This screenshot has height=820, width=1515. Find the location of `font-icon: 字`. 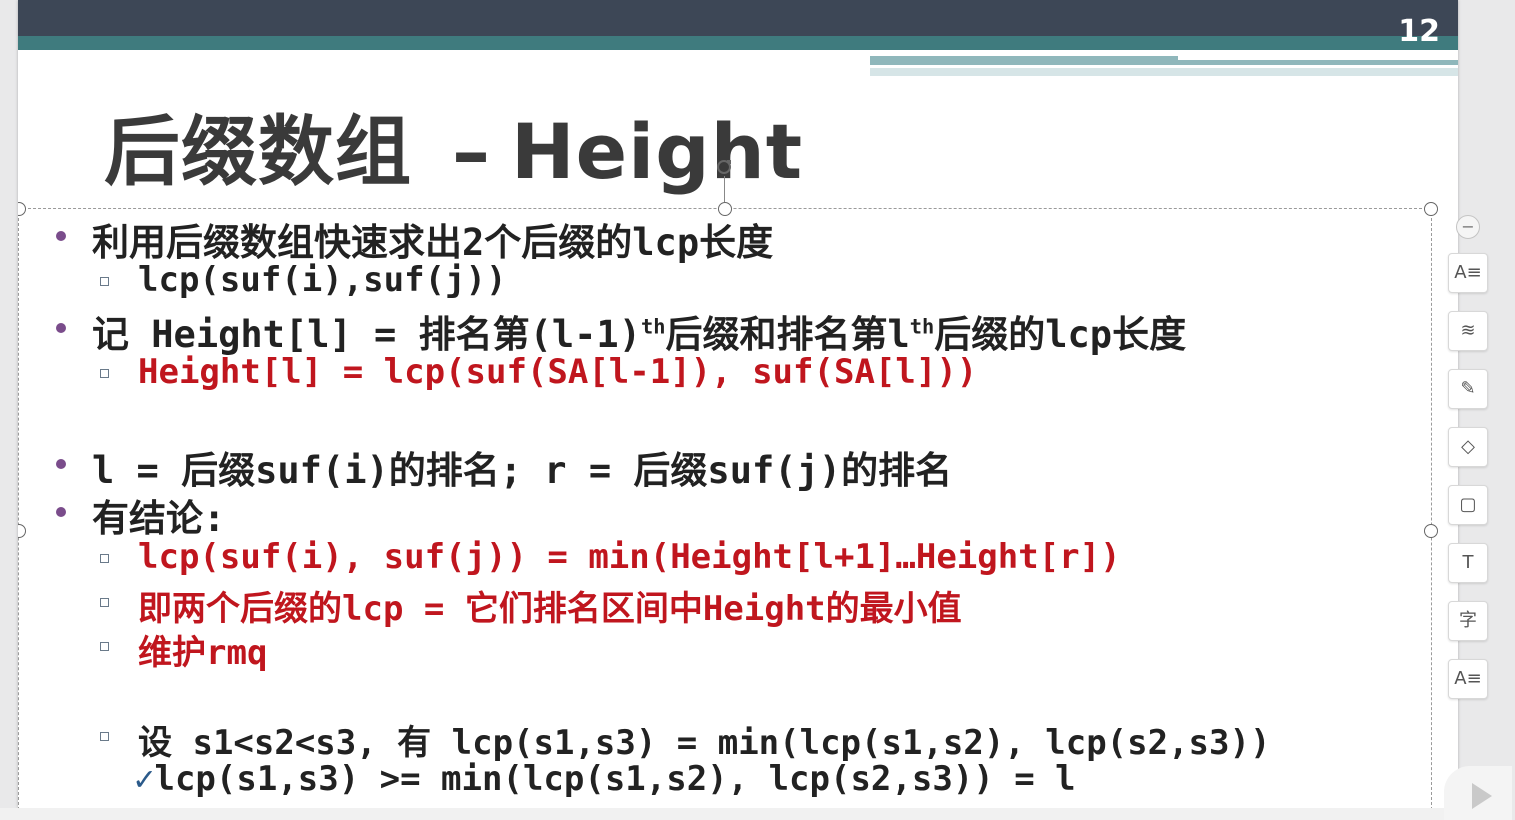

font-icon: 字 is located at coordinates (1468, 620).